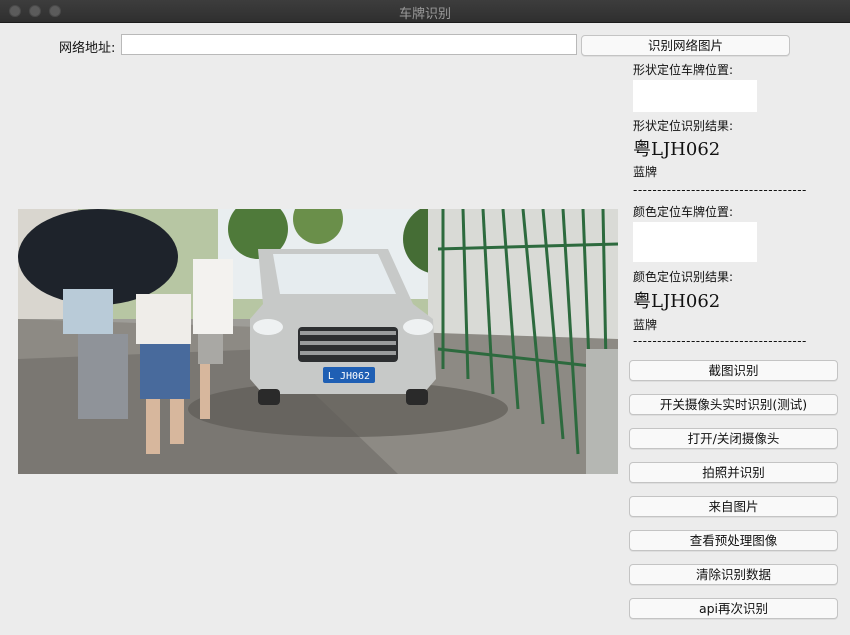 This screenshot has height=635, width=850. I want to click on url-label: 网络地址:, so click(87, 48).